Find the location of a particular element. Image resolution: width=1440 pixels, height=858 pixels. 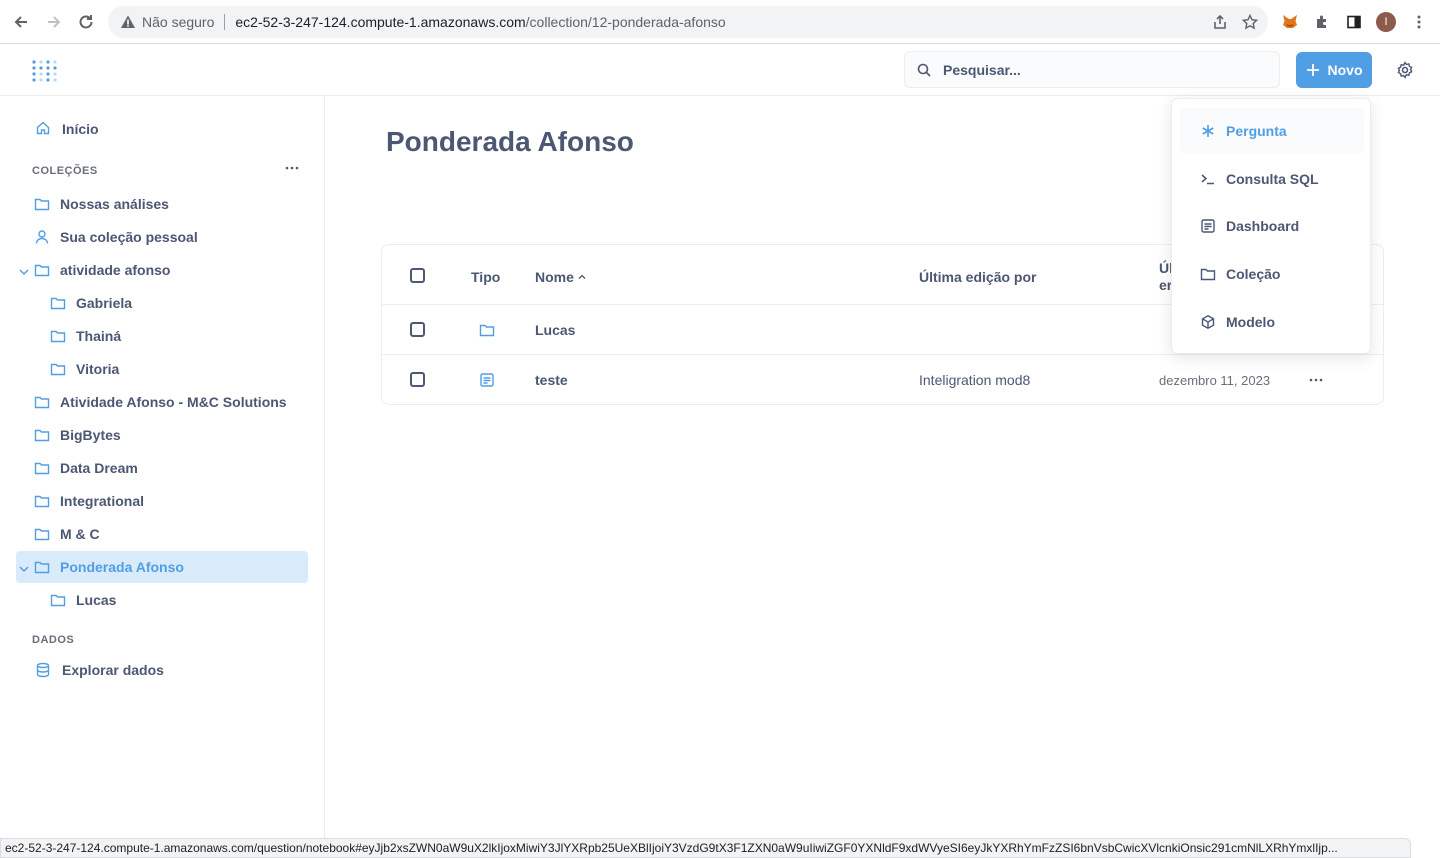

sidebar-item-label: Lucas is located at coordinates (96, 600).